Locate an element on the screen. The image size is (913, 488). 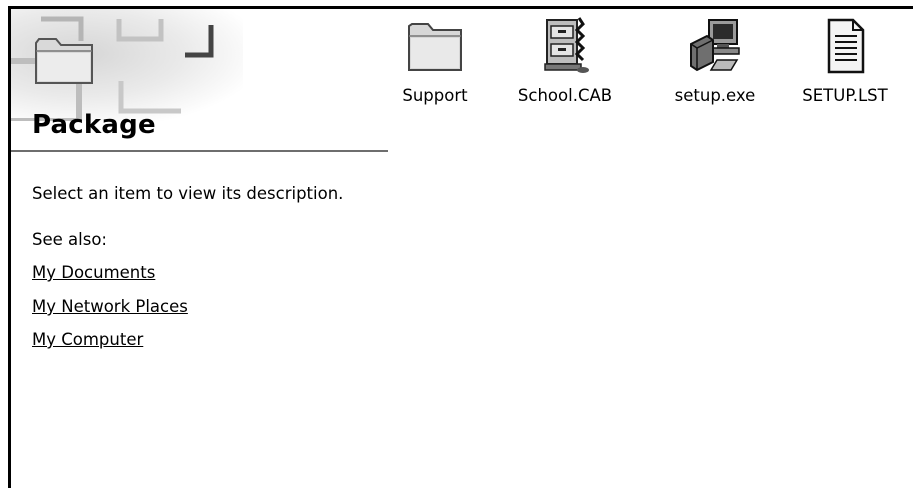
file-item-setup-lst: SETUP.LST is located at coordinates (845, 64).